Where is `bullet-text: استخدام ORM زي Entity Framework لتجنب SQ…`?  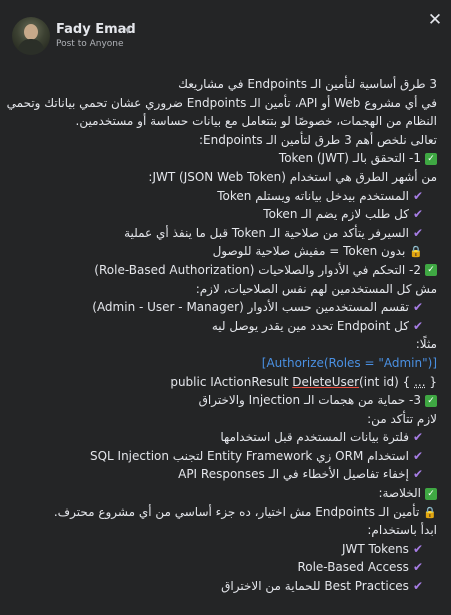
bullet-text: استخدام ORM زي Entity Framework لتجنب SQ… is located at coordinates (249, 455).